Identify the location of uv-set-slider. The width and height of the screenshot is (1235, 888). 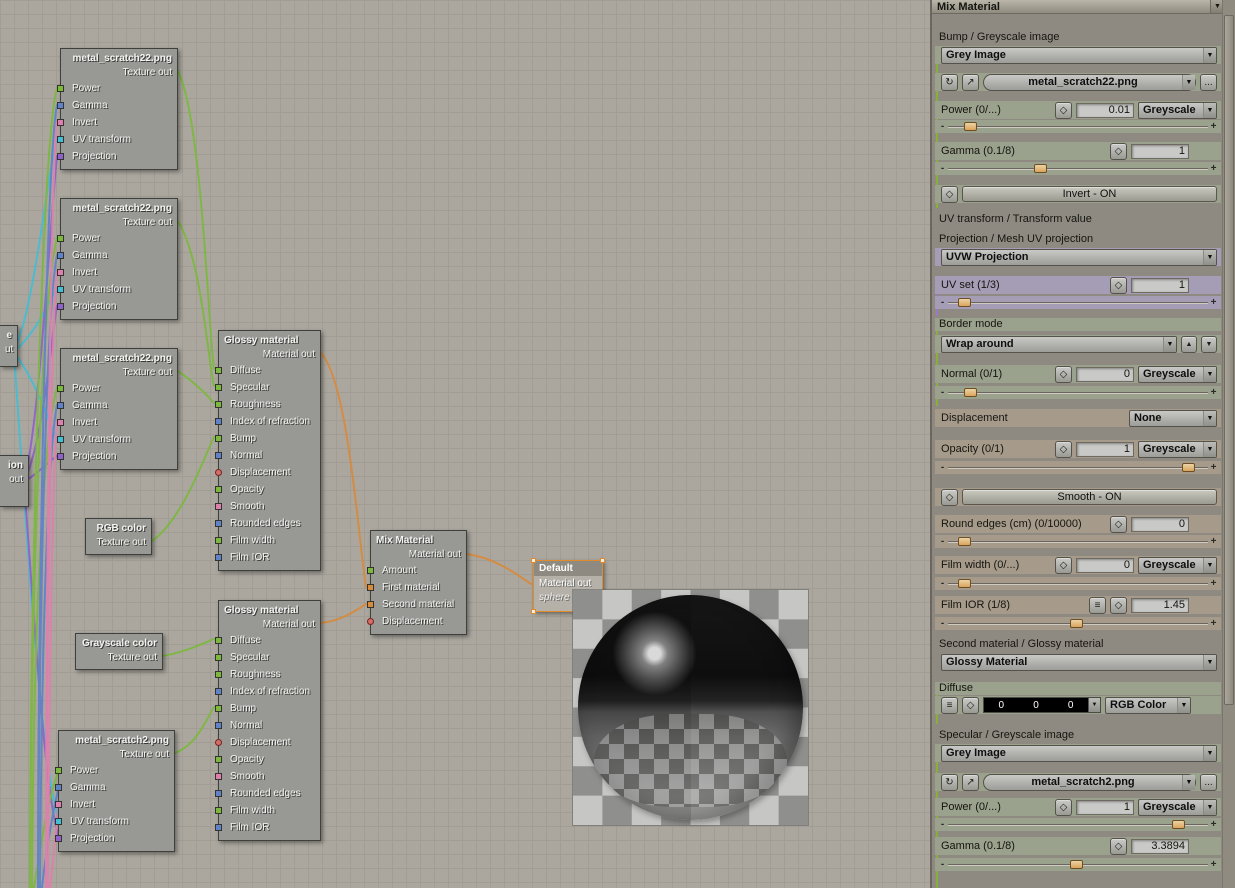
(1078, 302).